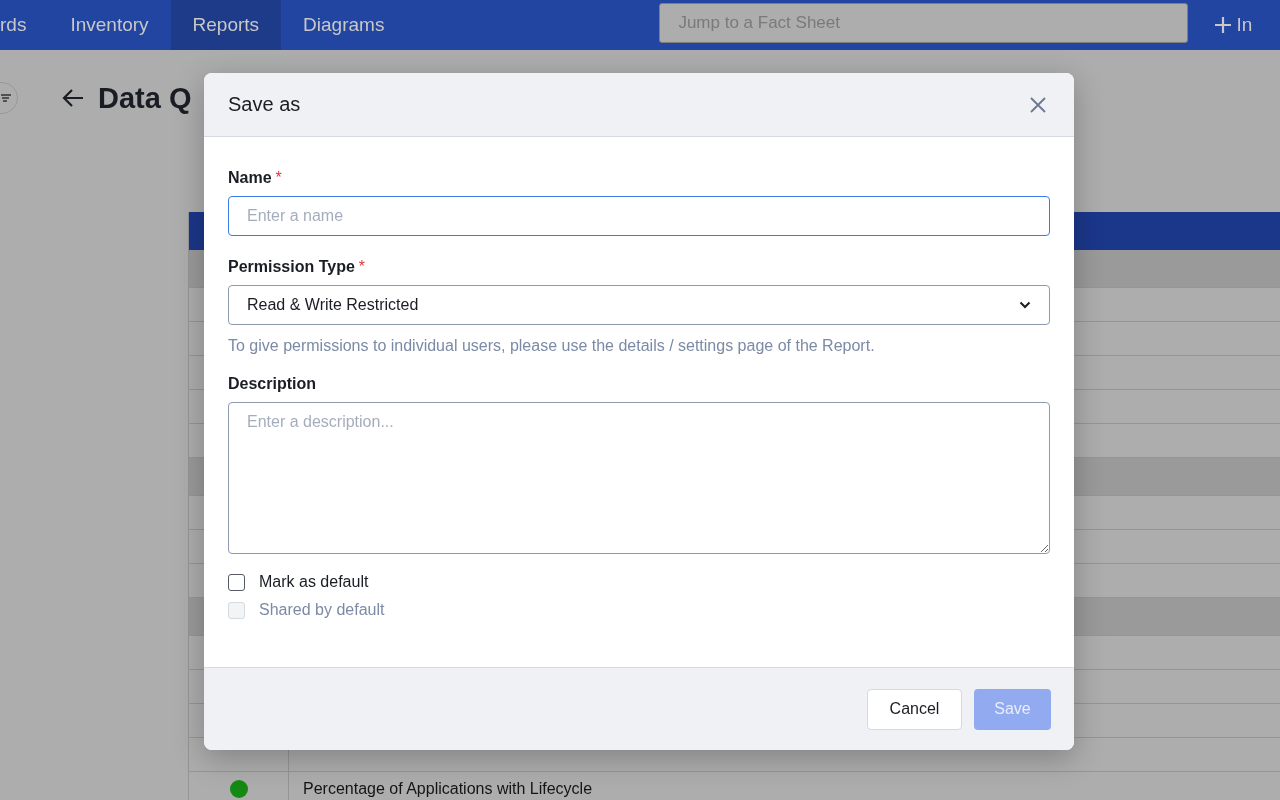 The height and width of the screenshot is (800, 1280). Describe the element at coordinates (250, 178) in the screenshot. I see `field-label: Name` at that location.